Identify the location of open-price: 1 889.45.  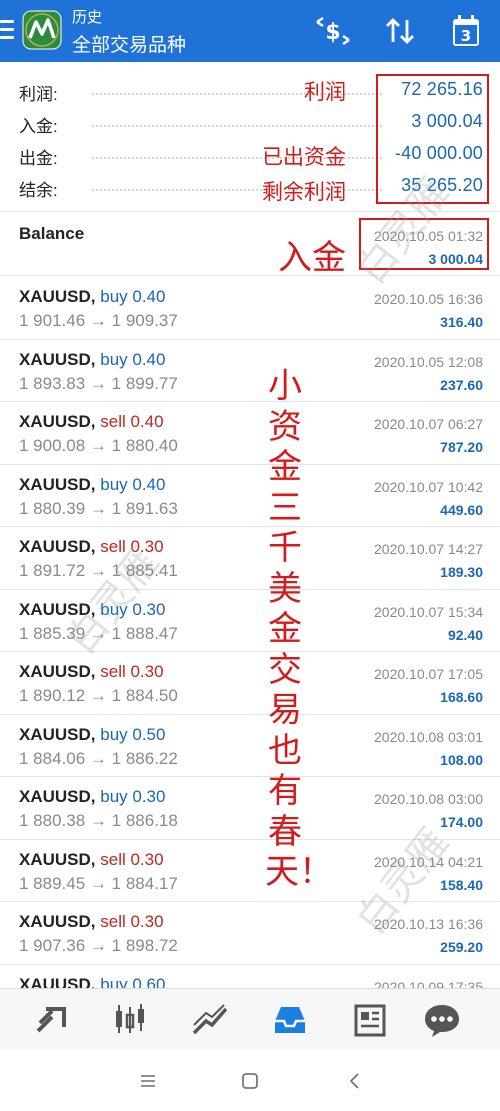
(52, 883).